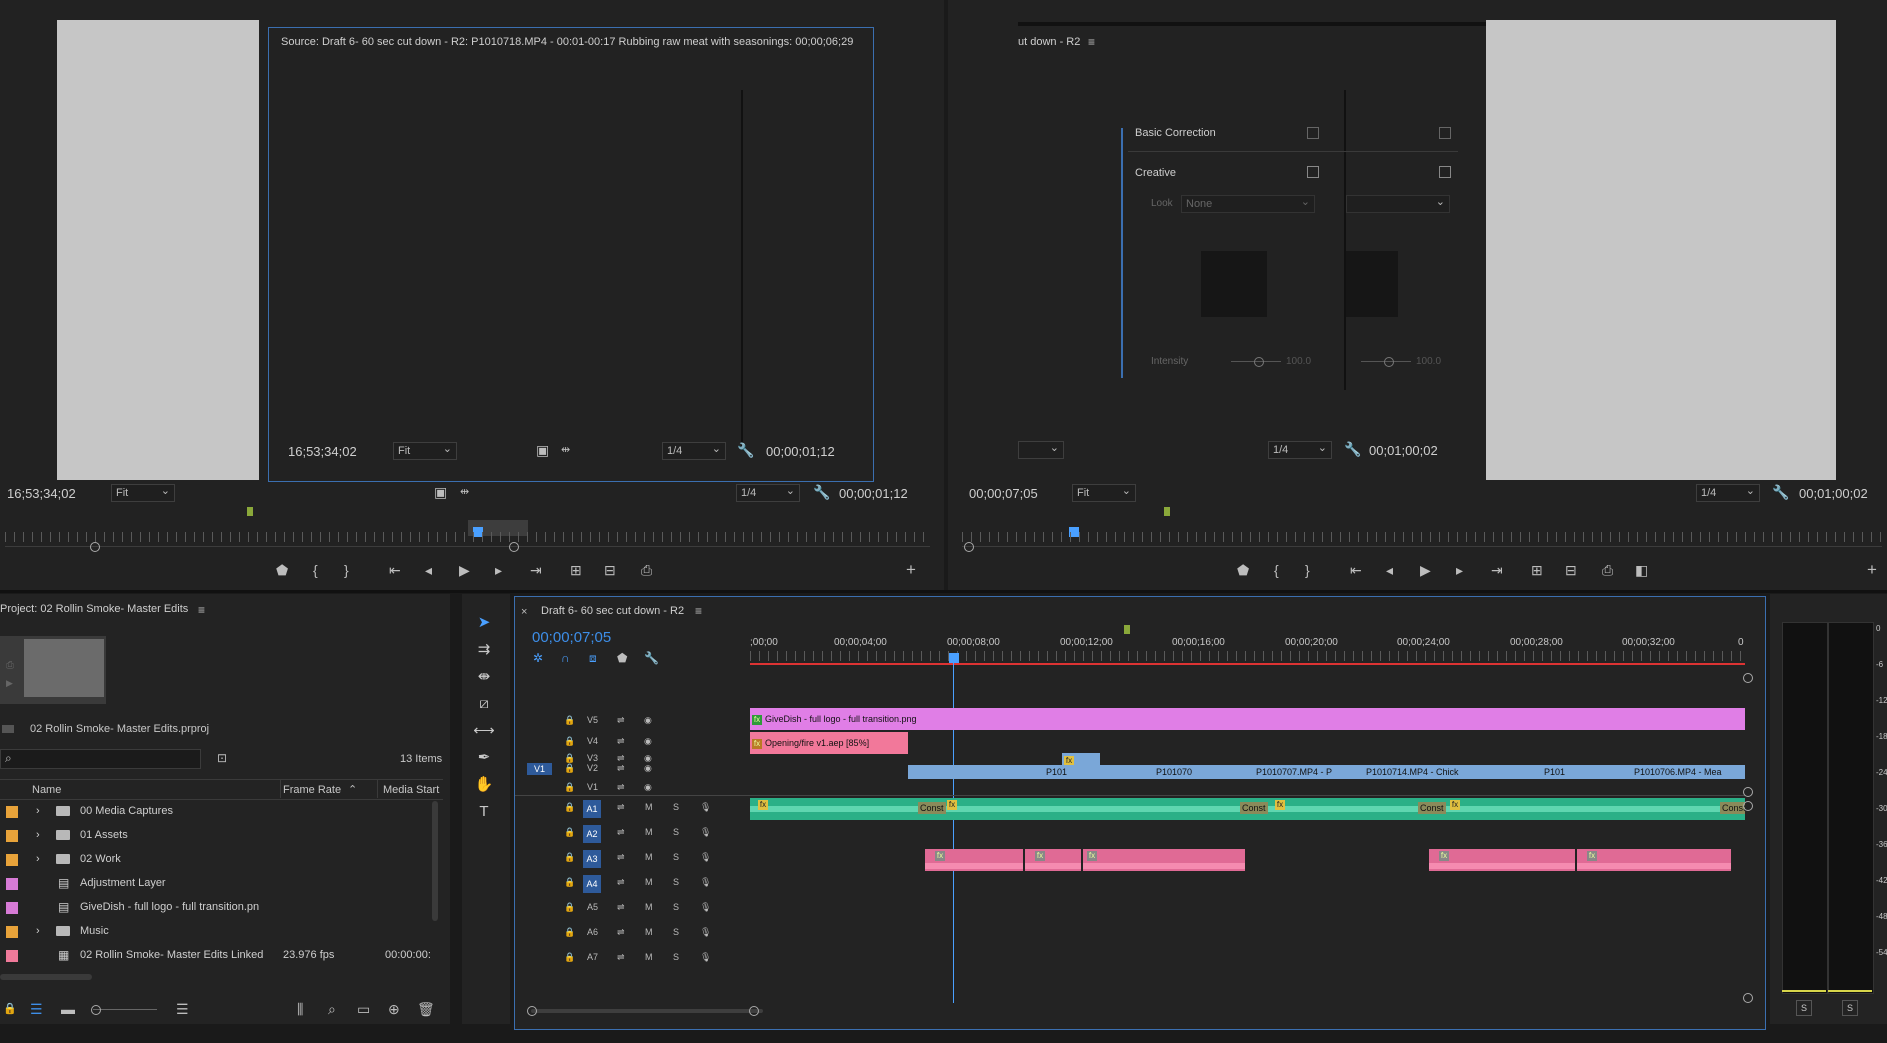  Describe the element at coordinates (94, 609) in the screenshot. I see `project-title: Project: 02 Rollin Smoke- Master Edits` at that location.